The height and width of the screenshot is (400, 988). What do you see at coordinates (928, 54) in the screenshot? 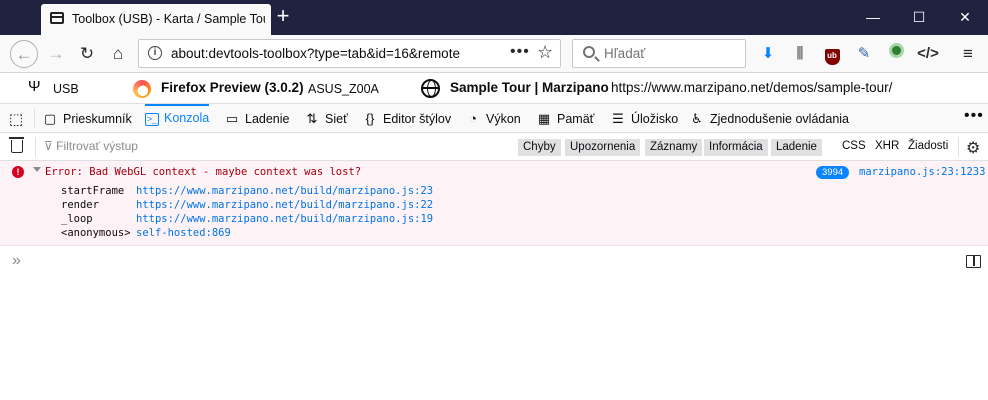
I see `devtools-icon: </>` at bounding box center [928, 54].